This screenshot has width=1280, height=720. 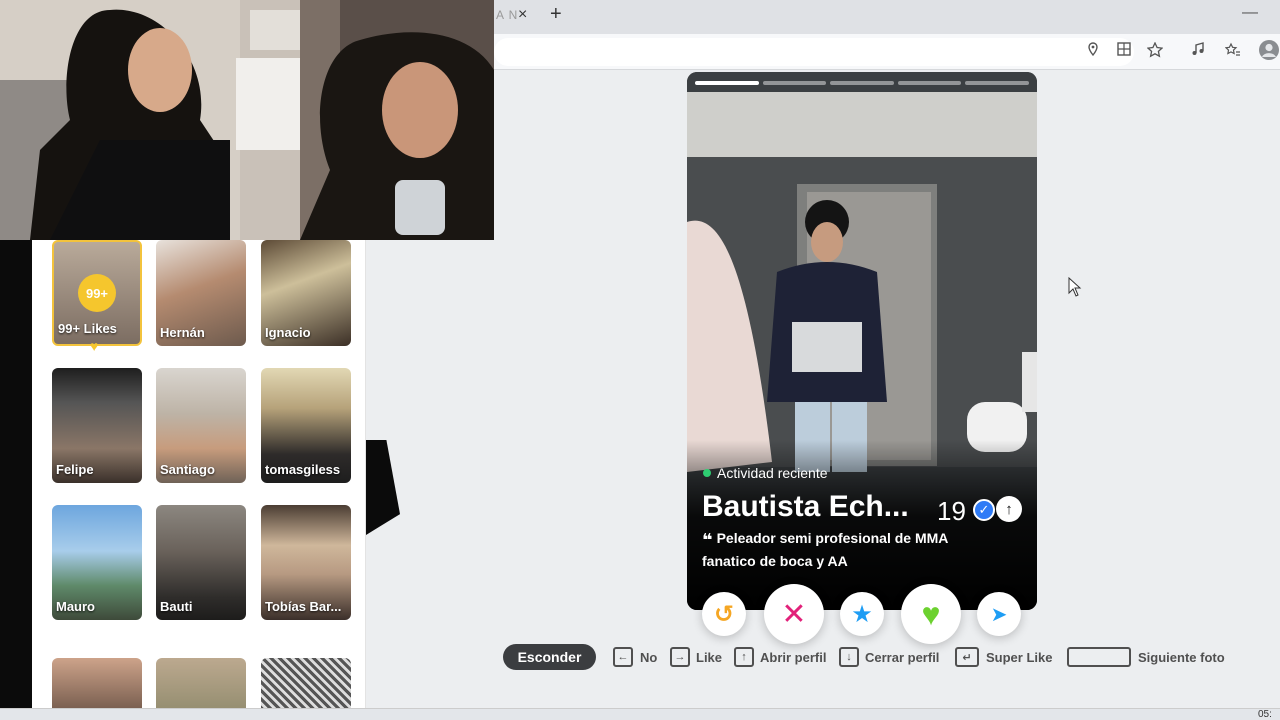 What do you see at coordinates (201, 293) in the screenshot?
I see `profile-tile: Hernán` at bounding box center [201, 293].